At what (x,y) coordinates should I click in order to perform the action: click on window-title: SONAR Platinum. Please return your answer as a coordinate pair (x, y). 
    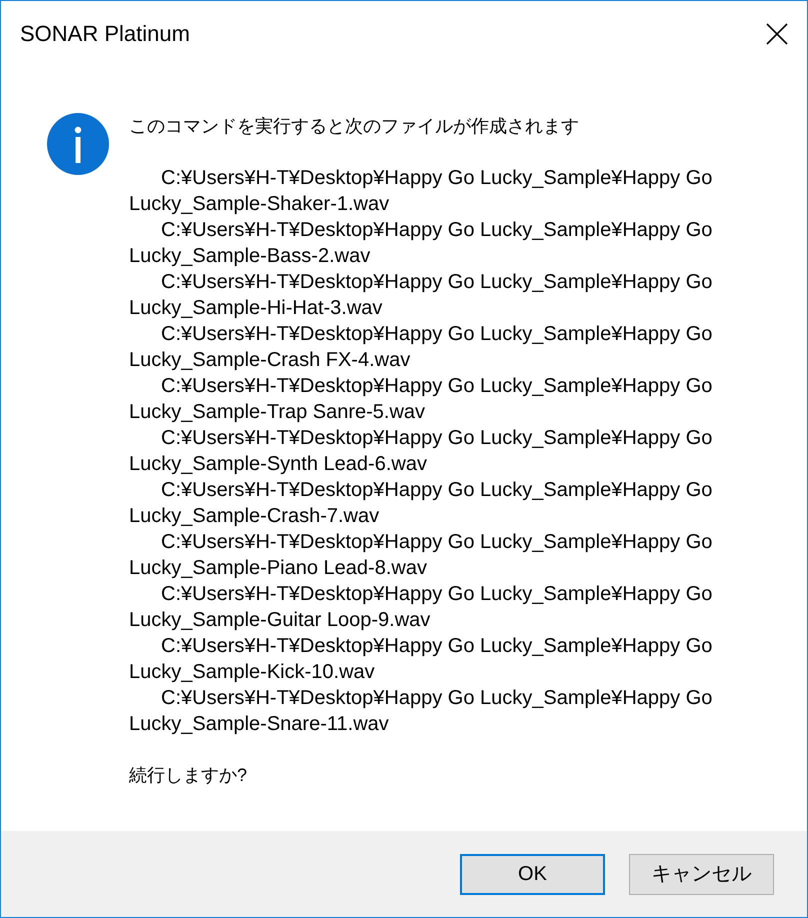
    Looking at the image, I should click on (105, 34).